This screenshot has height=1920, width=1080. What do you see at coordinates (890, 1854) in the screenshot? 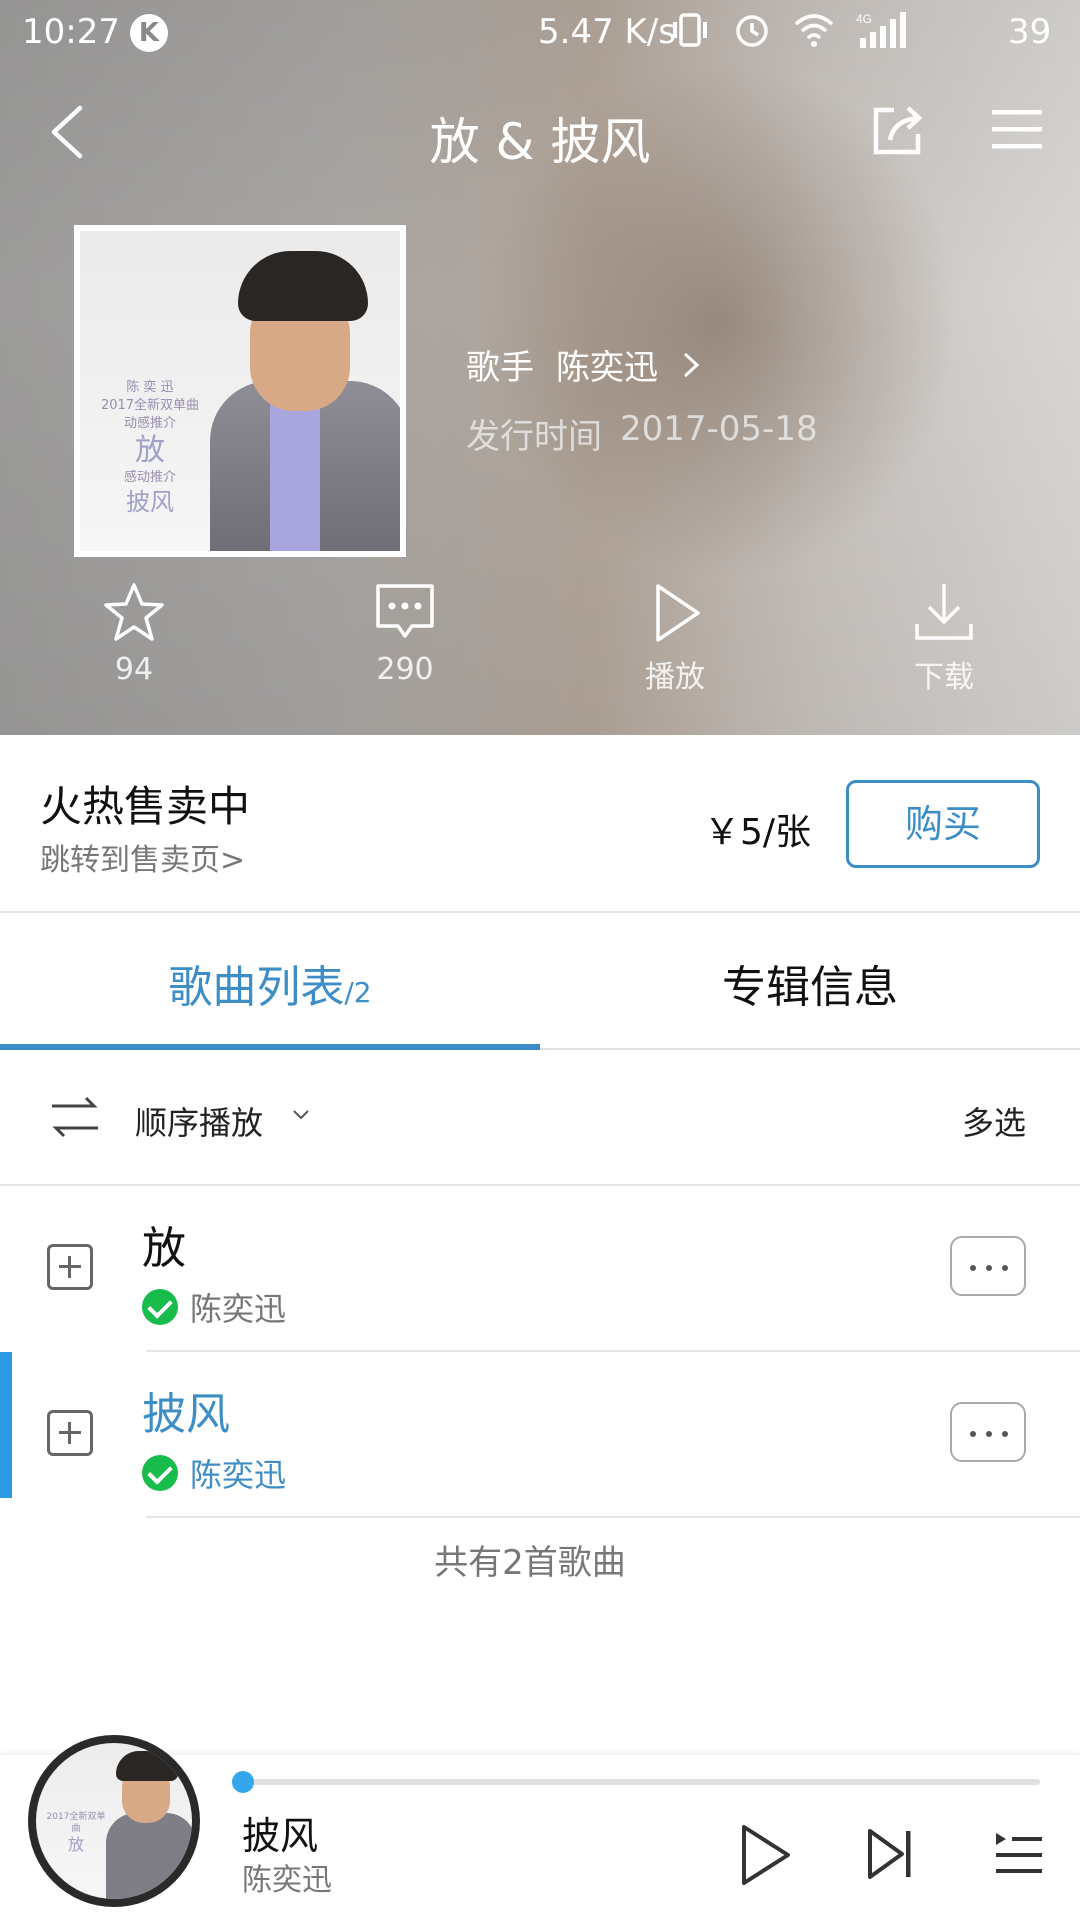
I see `next-track-icon` at bounding box center [890, 1854].